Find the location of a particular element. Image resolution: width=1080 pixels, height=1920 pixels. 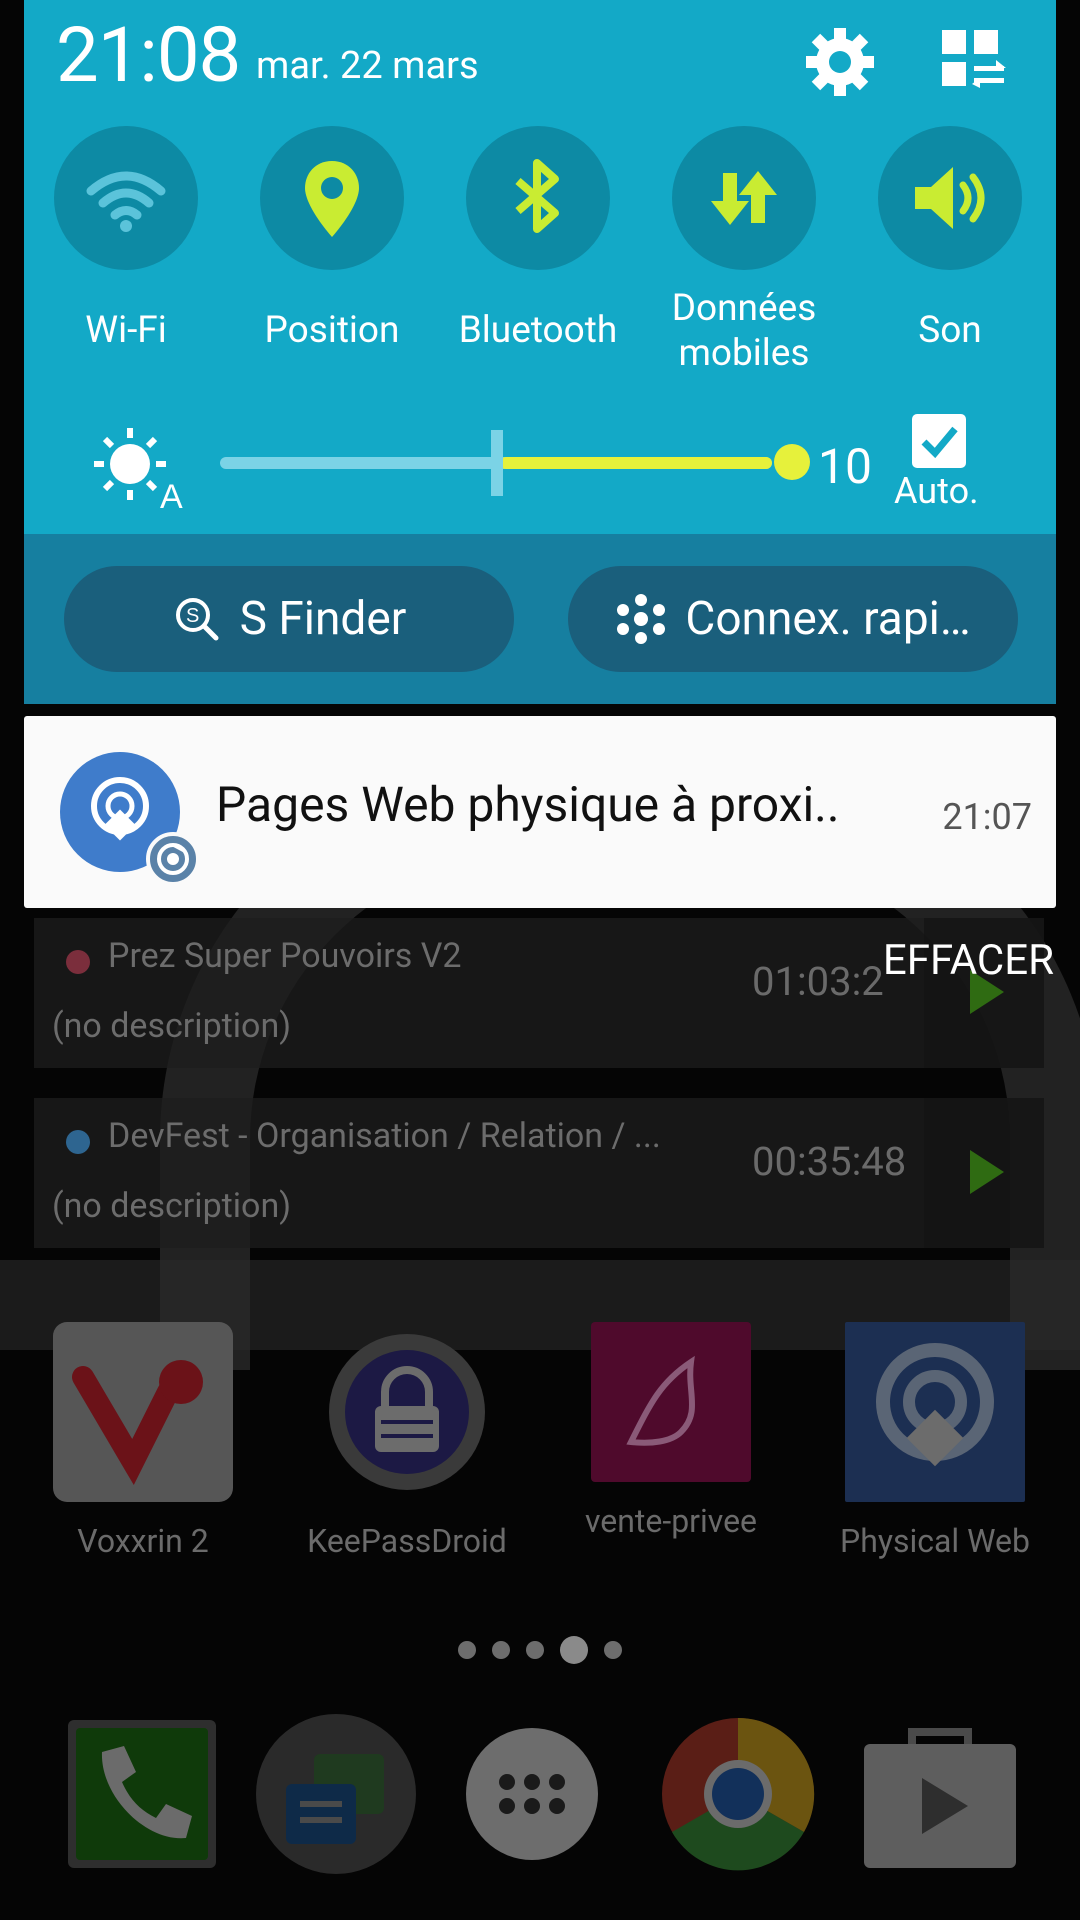

auto-brightness-label: Auto. is located at coordinates (936, 491).